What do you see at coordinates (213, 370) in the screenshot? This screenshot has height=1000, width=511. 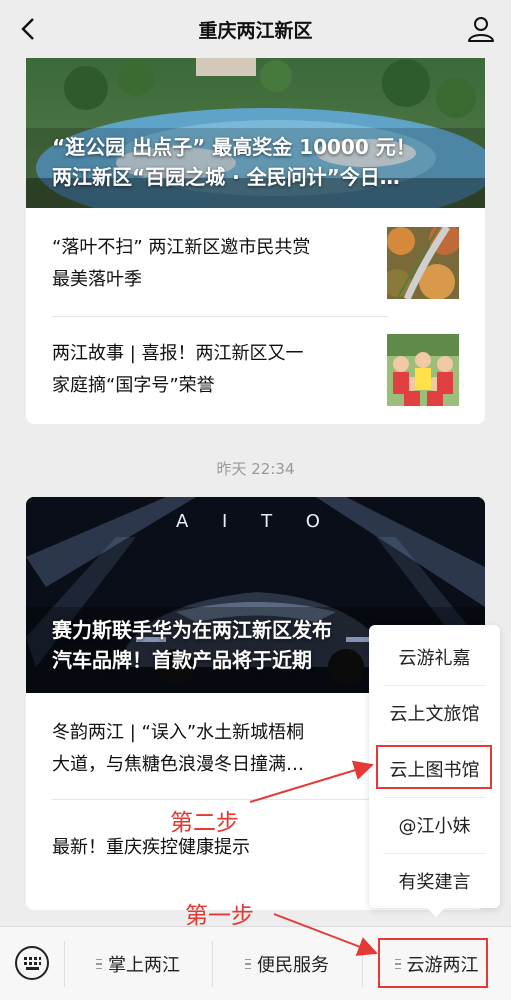 I see `list-item-title: 两江故事 | 喜报！两江新区又一 家庭摘“国字号”荣誉` at bounding box center [213, 370].